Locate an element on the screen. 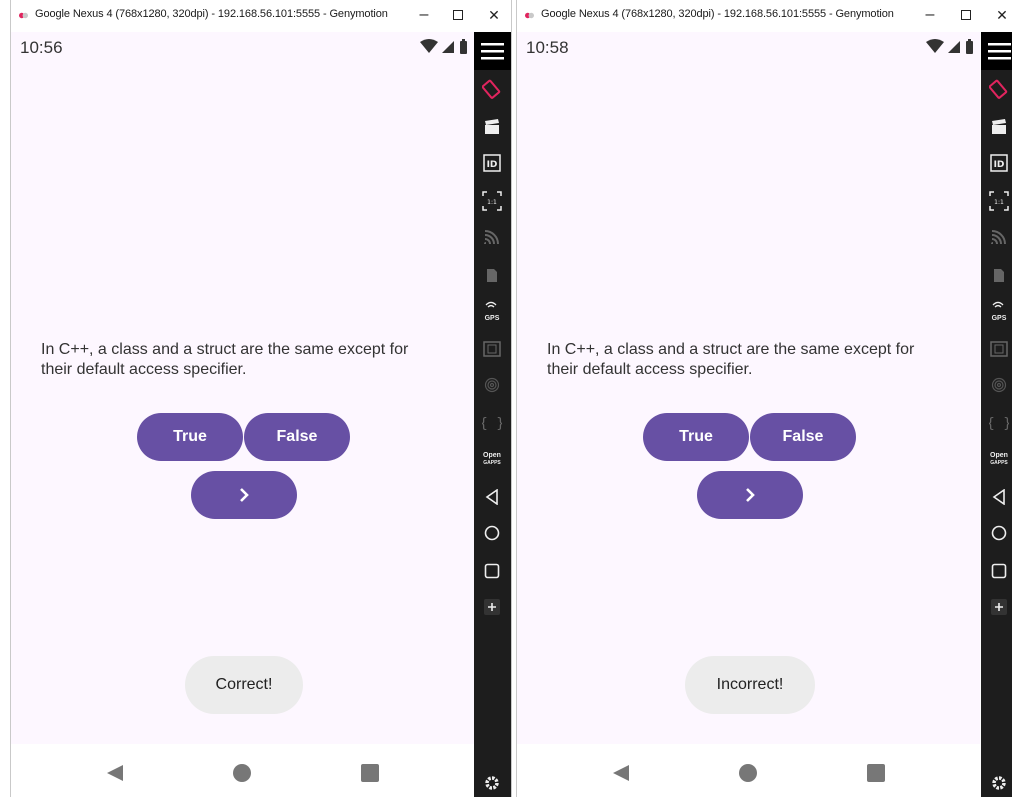 The height and width of the screenshot is (797, 1012). hamburger-icon is located at coordinates (492, 51).